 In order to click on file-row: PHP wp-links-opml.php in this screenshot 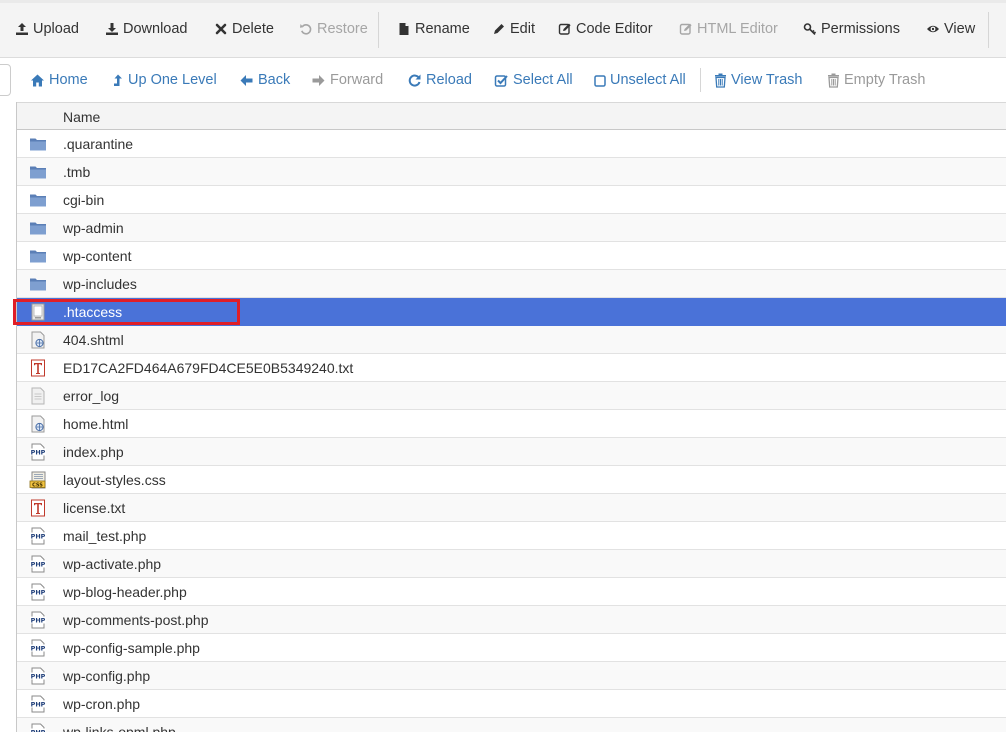, I will do `click(511, 725)`.